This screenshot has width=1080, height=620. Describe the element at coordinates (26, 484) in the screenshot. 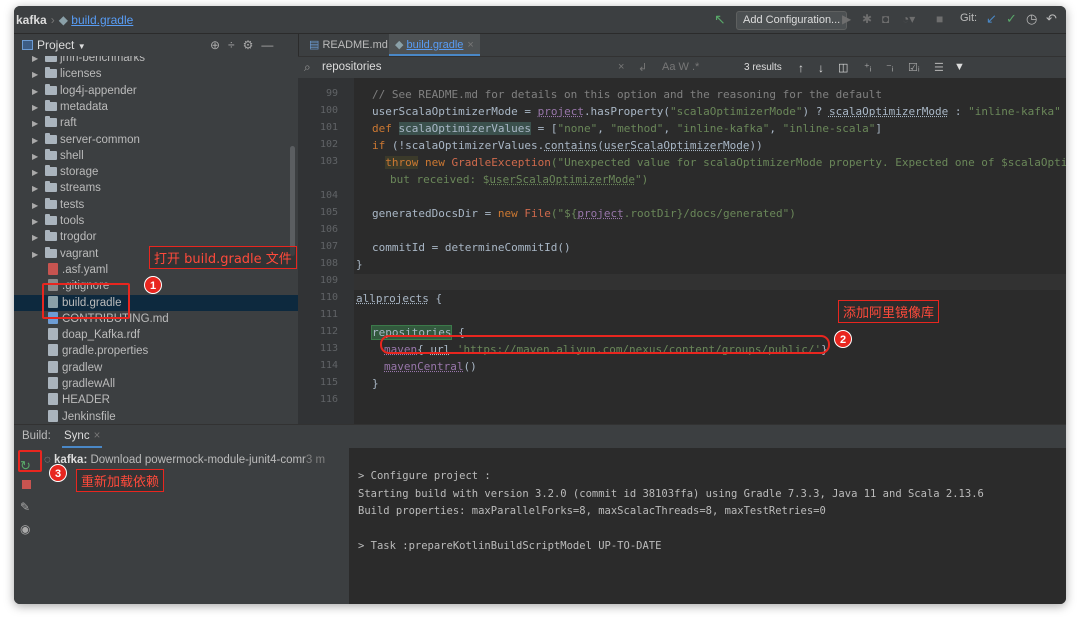

I see `stop-icon` at that location.